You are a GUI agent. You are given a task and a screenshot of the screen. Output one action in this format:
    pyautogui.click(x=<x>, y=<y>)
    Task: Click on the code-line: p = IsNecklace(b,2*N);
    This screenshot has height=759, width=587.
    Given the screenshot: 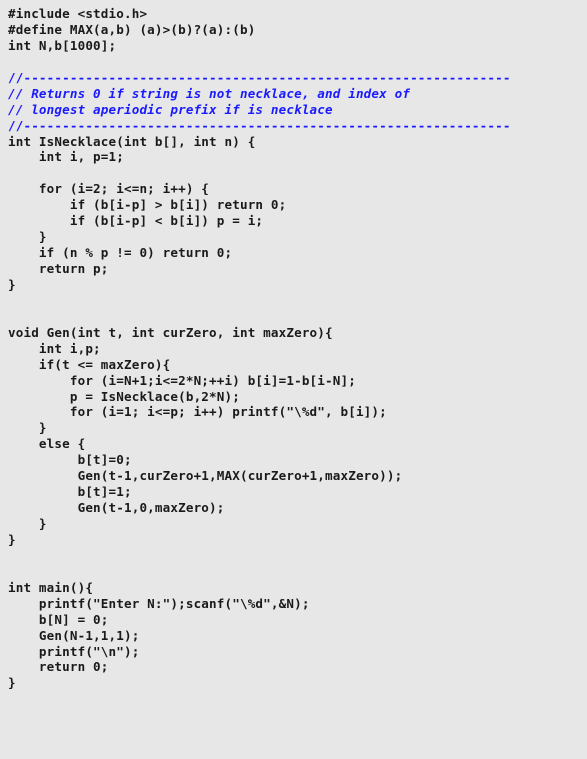 What is the action you would take?
    pyautogui.click(x=124, y=396)
    